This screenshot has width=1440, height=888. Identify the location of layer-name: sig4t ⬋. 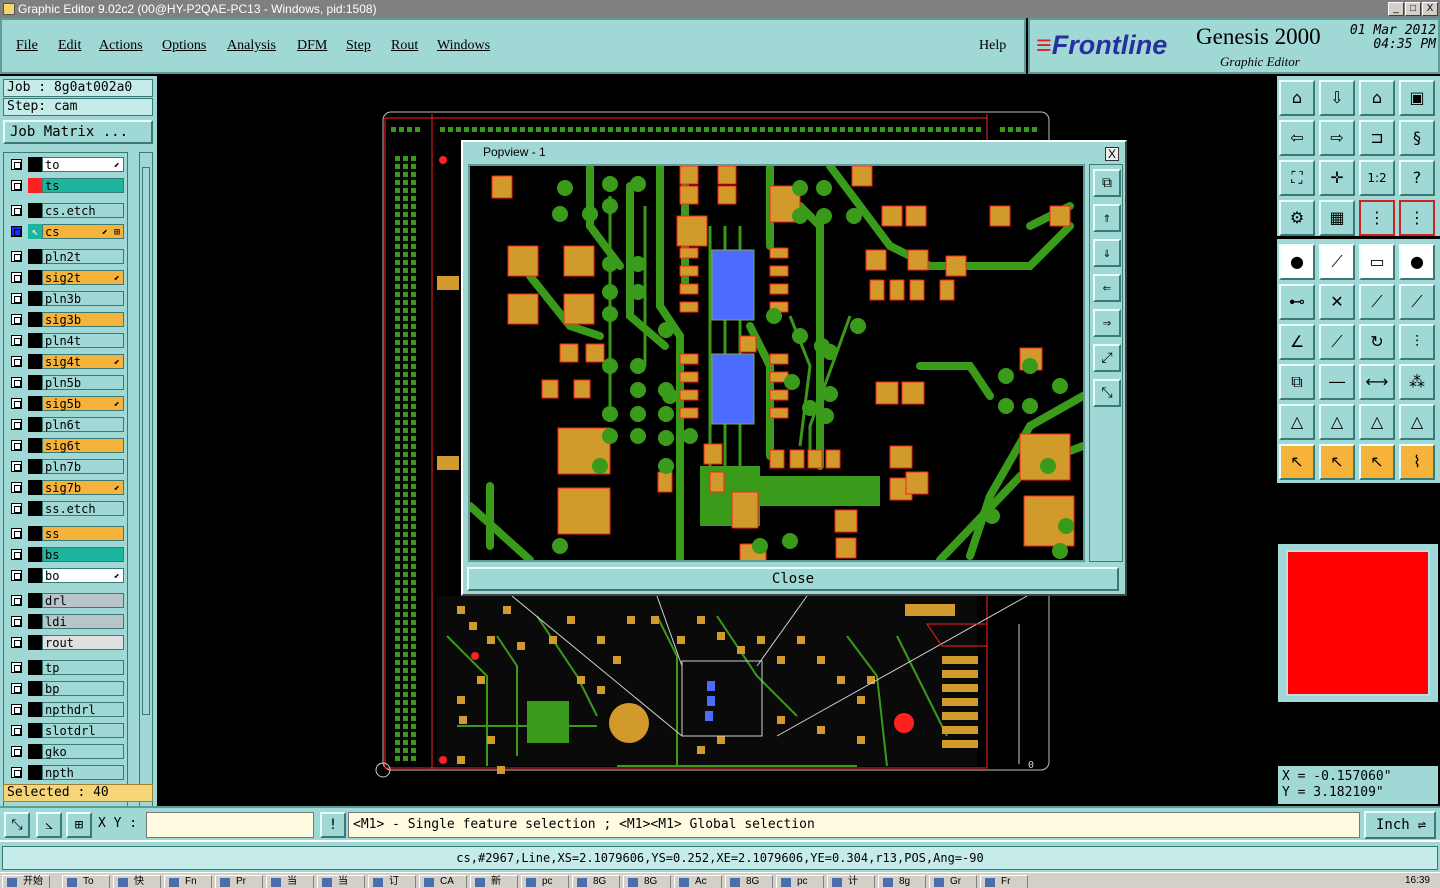
(83, 361).